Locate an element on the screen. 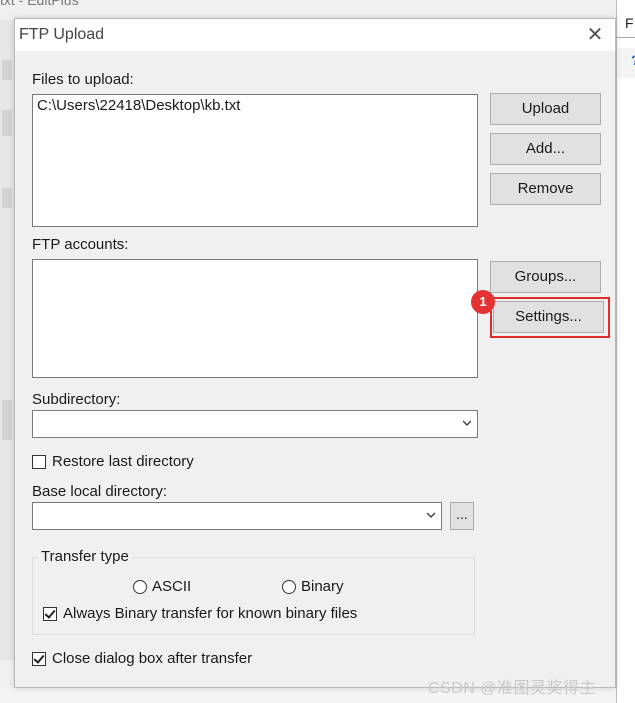 The width and height of the screenshot is (635, 703). binary-radio is located at coordinates (289, 586).